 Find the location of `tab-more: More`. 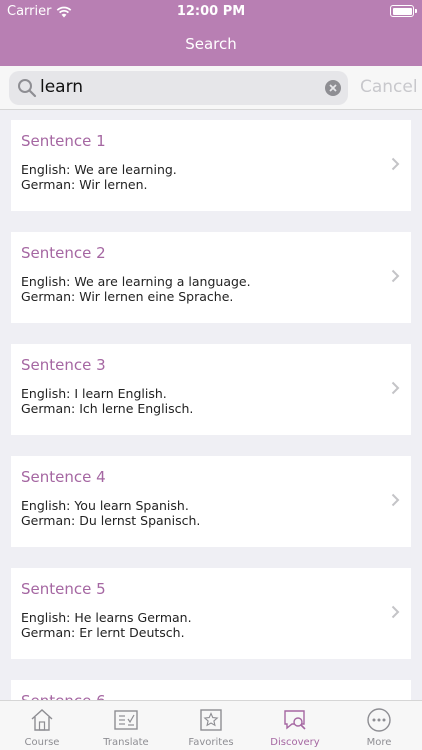

tab-more: More is located at coordinates (379, 725).